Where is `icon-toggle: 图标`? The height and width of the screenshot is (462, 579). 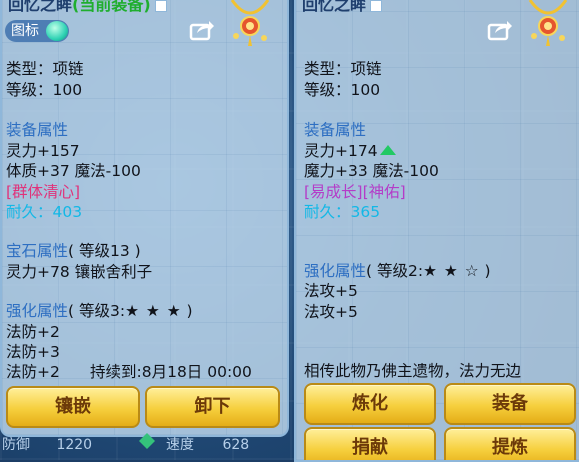
icon-toggle: 图标 is located at coordinates (37, 31).